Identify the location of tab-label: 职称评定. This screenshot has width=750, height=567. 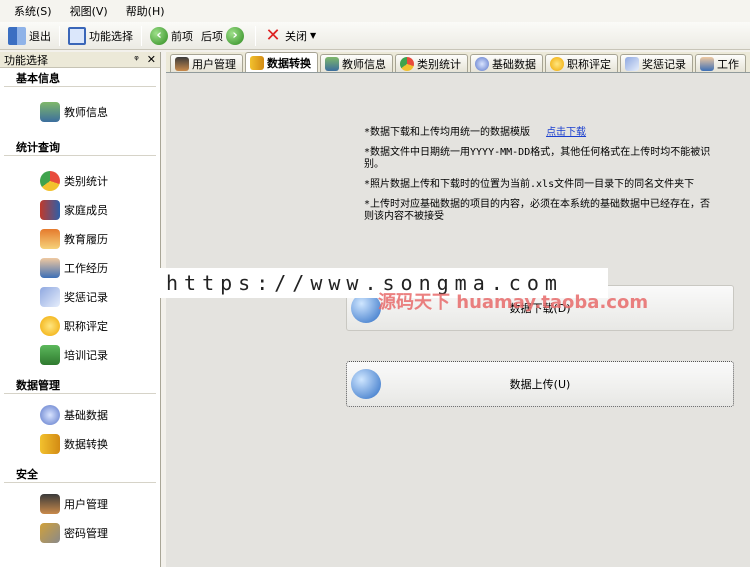
(589, 64).